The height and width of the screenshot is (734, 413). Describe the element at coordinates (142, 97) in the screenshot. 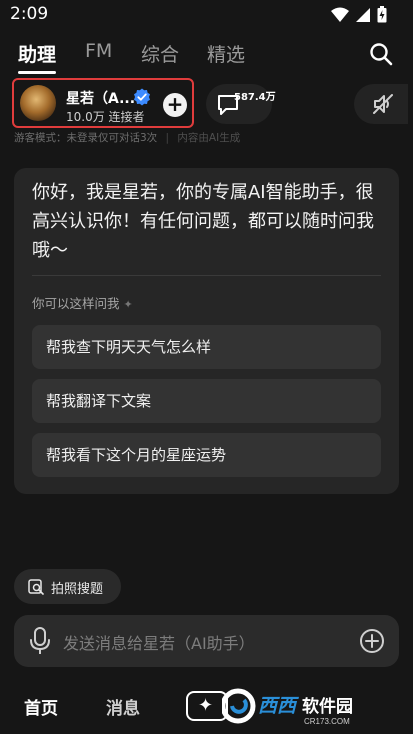

I see `verified-badge-icon` at that location.